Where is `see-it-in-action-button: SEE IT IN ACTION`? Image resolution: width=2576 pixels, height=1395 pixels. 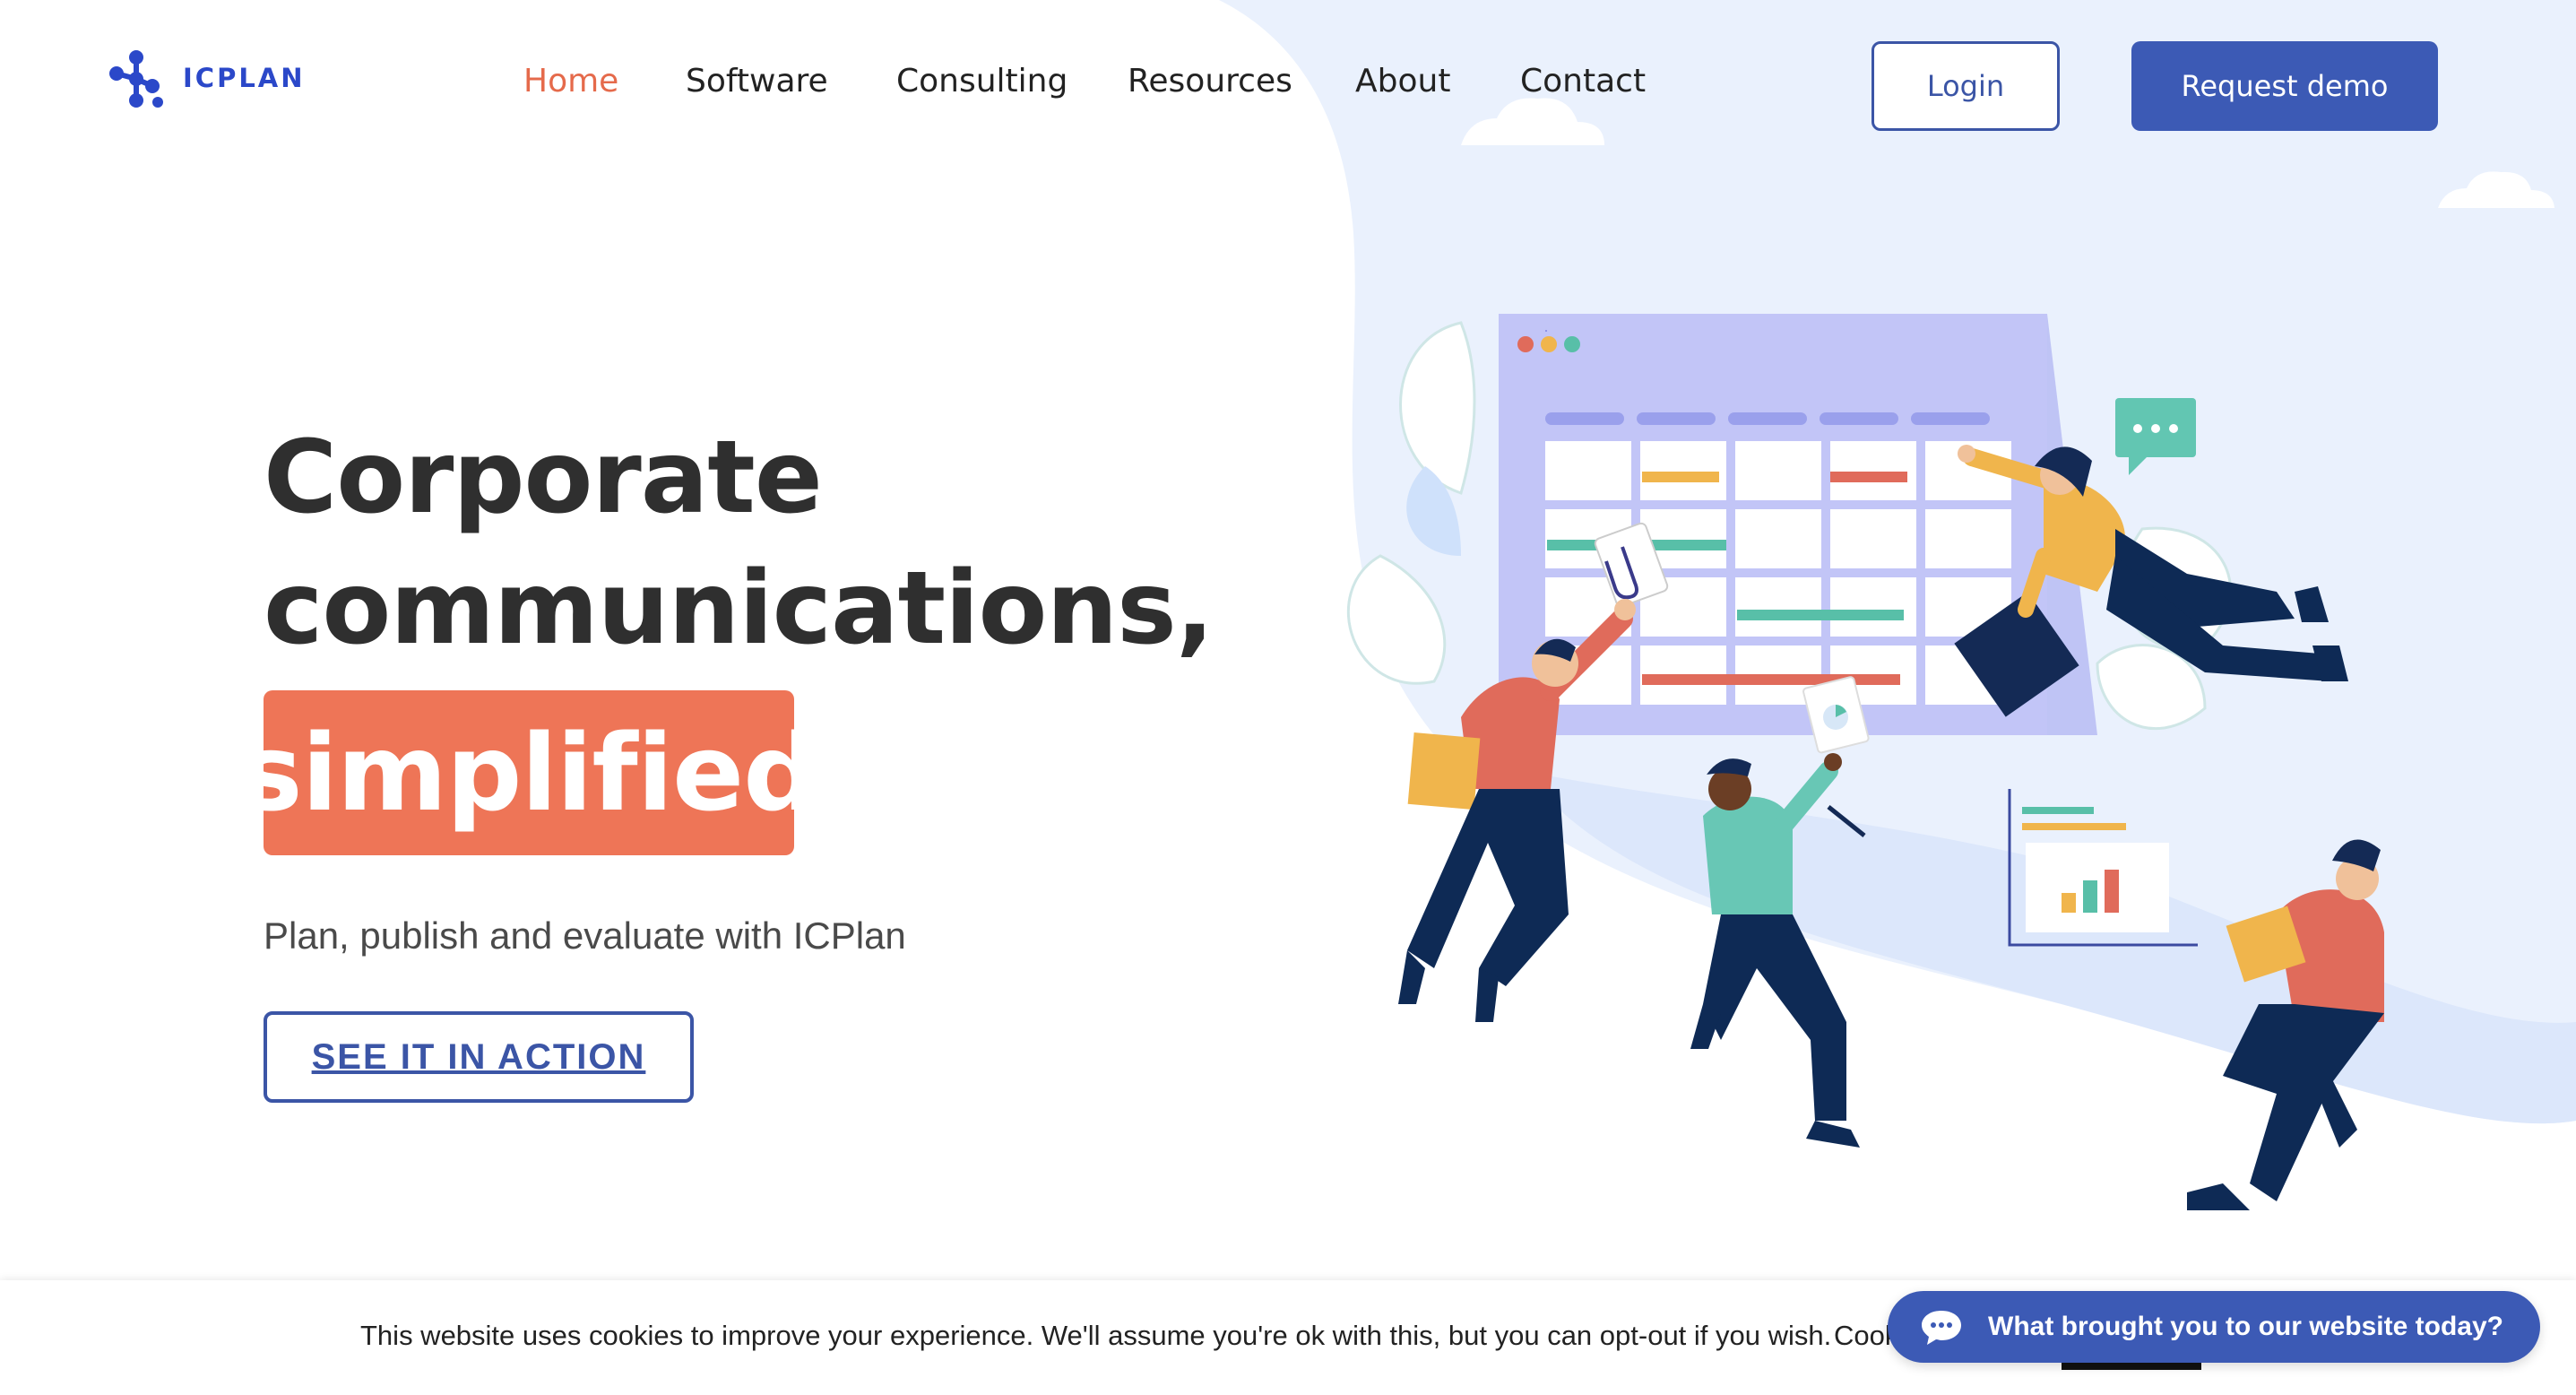
see-it-in-action-button: SEE IT IN ACTION is located at coordinates (479, 1057).